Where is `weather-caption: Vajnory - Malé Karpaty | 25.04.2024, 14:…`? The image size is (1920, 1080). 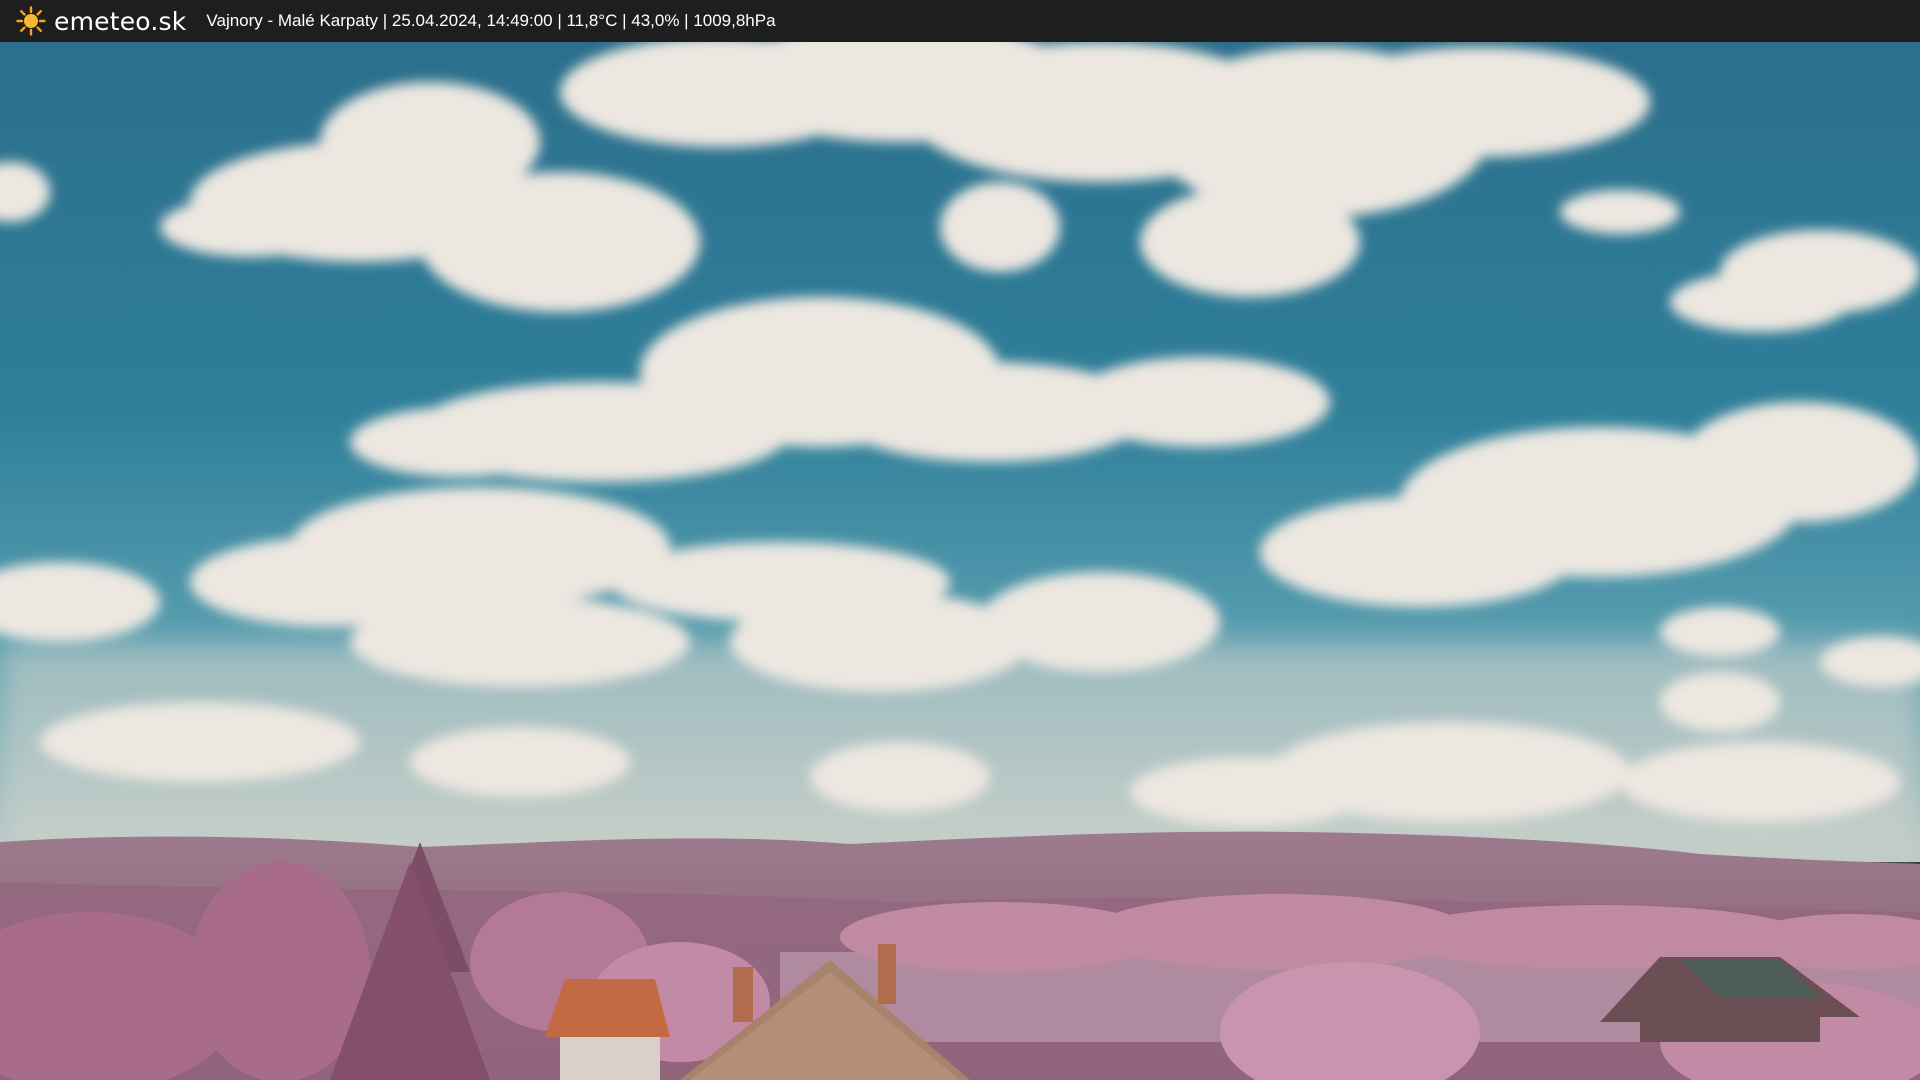
weather-caption: Vajnory - Malé Karpaty | 25.04.2024, 14:… is located at coordinates (491, 20).